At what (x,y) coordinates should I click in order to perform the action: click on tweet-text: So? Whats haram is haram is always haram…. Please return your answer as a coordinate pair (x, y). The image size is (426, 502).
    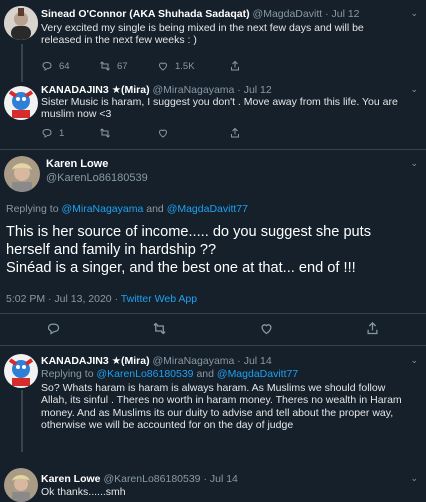
    Looking at the image, I should click on (221, 406).